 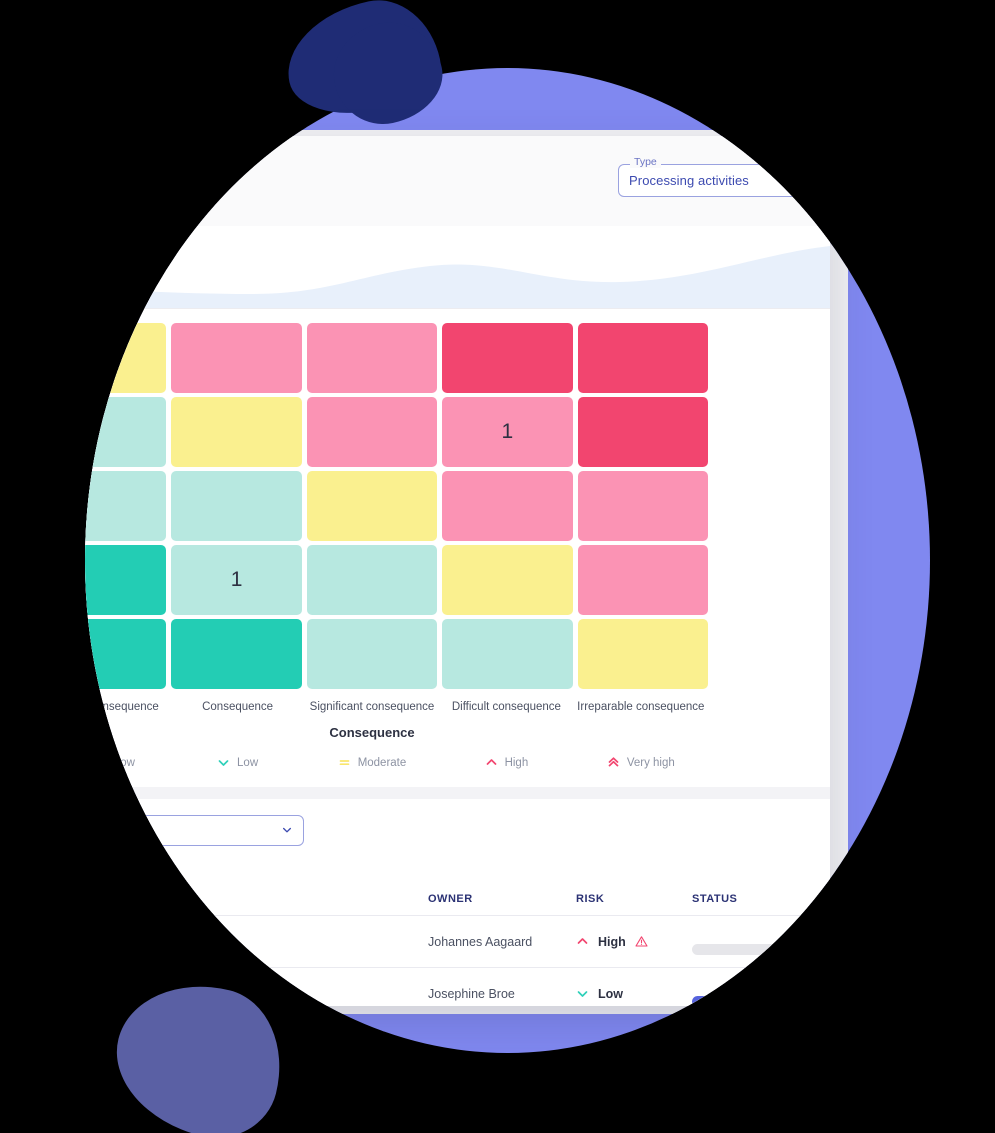 I want to click on risk-badge: High, so click(x=634, y=942).